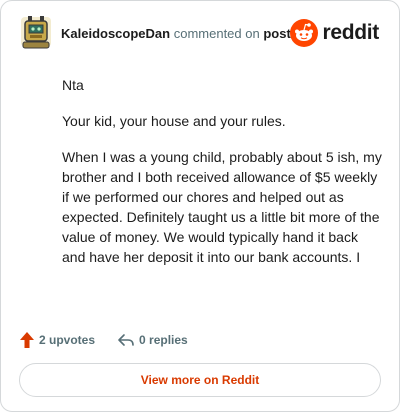  What do you see at coordinates (174, 121) in the screenshot?
I see `comment-paragraph: Your kid, your house and your rules.` at bounding box center [174, 121].